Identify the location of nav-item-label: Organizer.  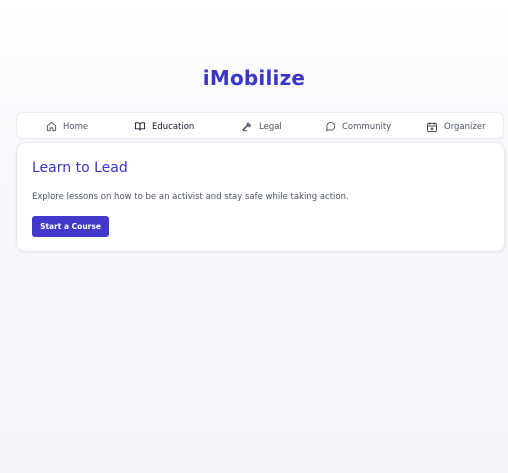
(465, 126).